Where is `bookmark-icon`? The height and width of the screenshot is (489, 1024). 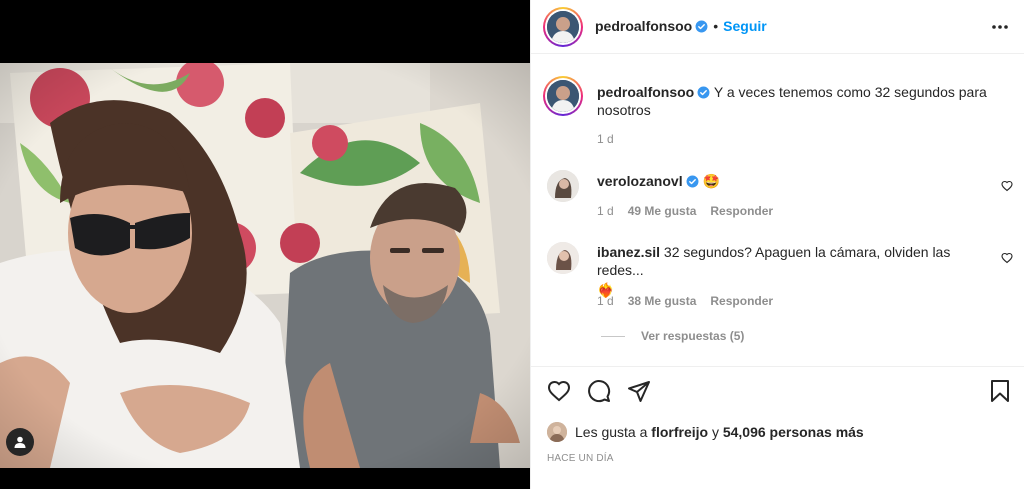
bookmark-icon is located at coordinates (1000, 391).